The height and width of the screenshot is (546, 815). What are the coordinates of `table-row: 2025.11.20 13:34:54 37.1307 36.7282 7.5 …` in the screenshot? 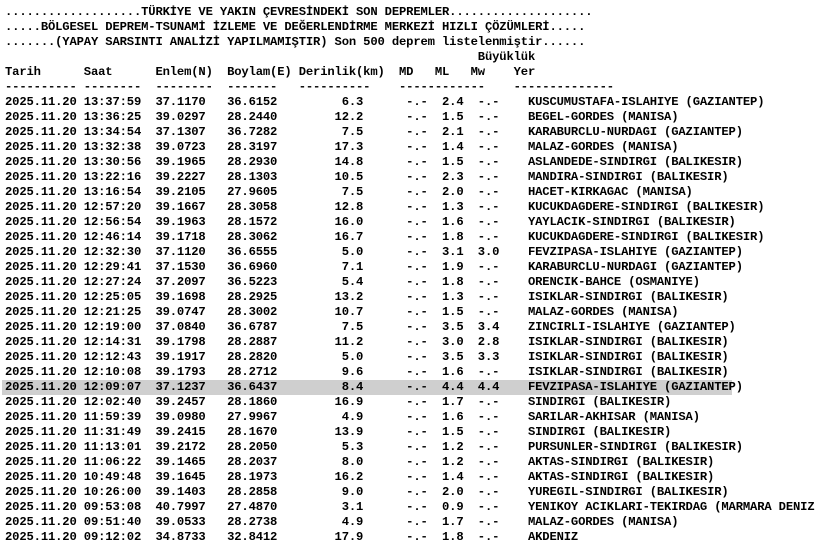 It's located at (374, 132).